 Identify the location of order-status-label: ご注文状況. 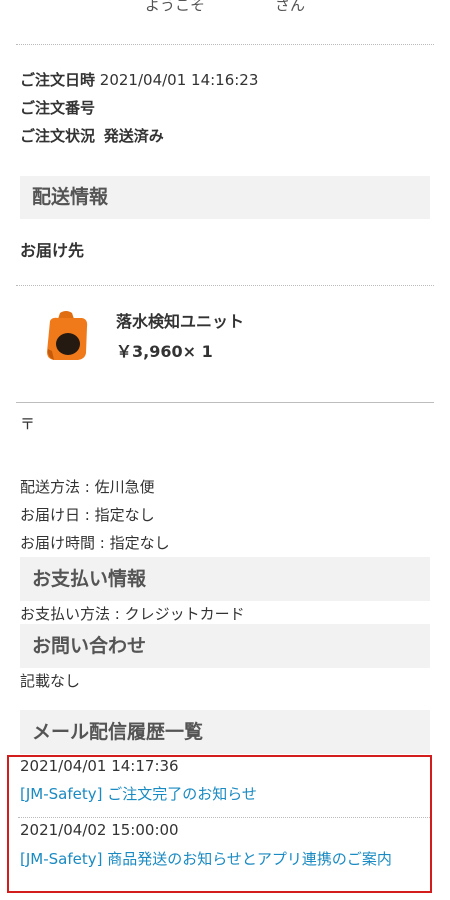
(58, 136).